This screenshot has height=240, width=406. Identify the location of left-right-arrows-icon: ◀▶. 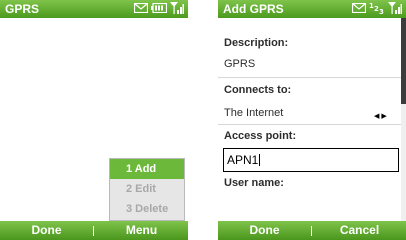
(381, 116).